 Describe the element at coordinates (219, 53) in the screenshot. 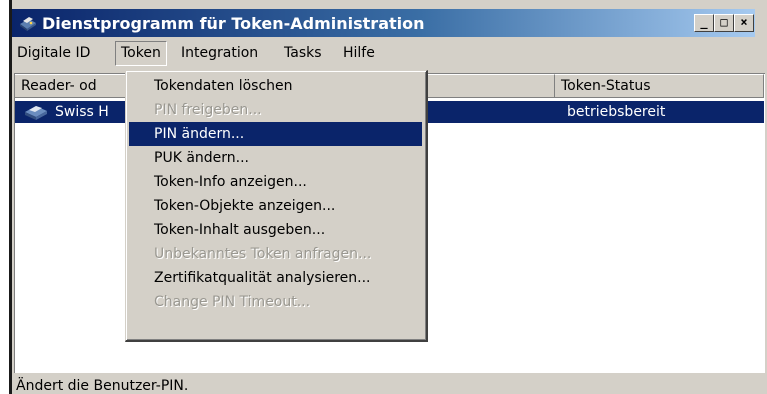

I see `menu-integration: Integration` at that location.